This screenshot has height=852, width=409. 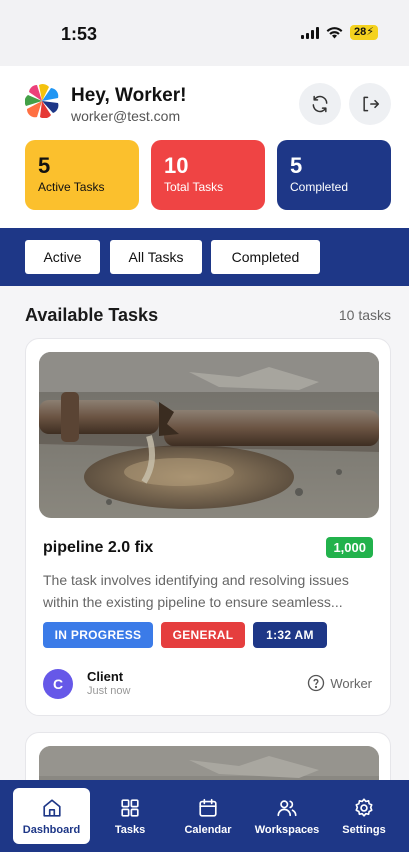 I want to click on filter-bar: Active All Tasks Completed, so click(x=204, y=257).